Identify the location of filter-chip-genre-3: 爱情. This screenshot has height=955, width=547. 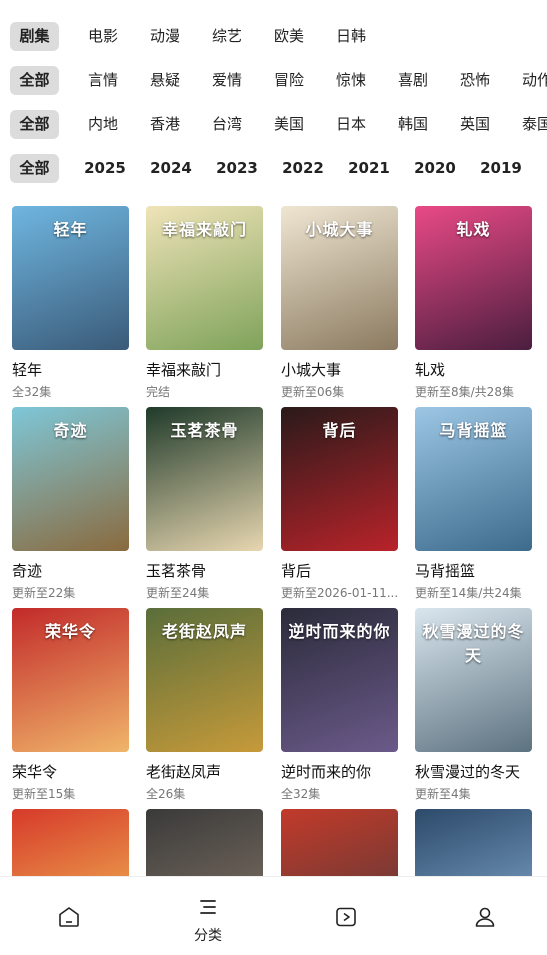
(227, 80).